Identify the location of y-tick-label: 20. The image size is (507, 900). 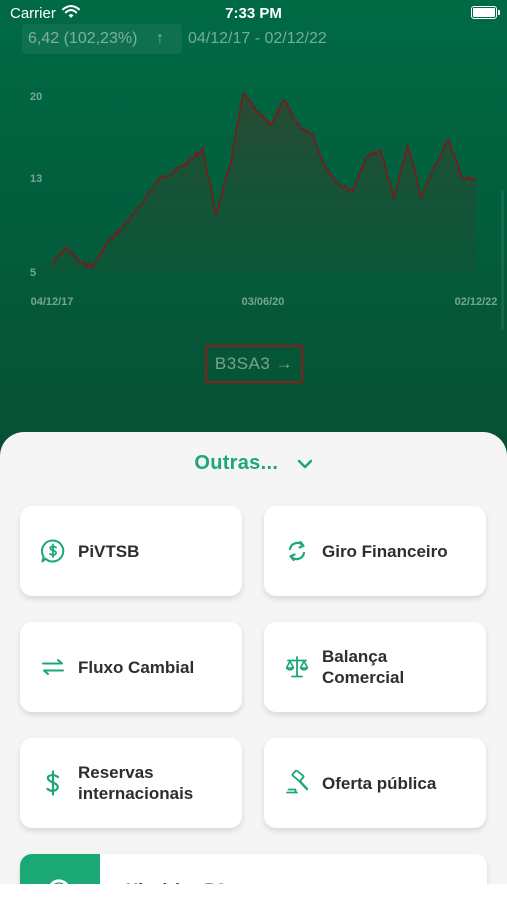
(36, 97).